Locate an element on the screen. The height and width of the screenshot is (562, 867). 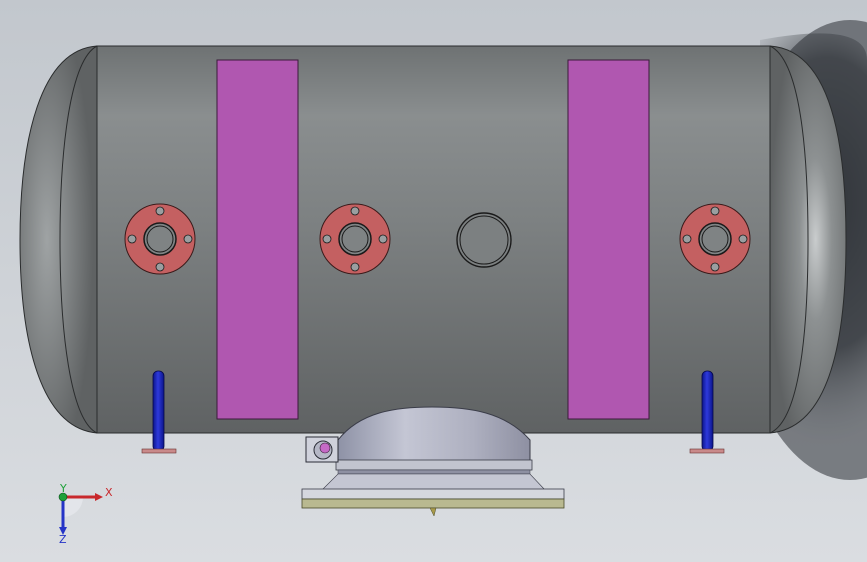
x-axis-label: X is located at coordinates (109, 492).